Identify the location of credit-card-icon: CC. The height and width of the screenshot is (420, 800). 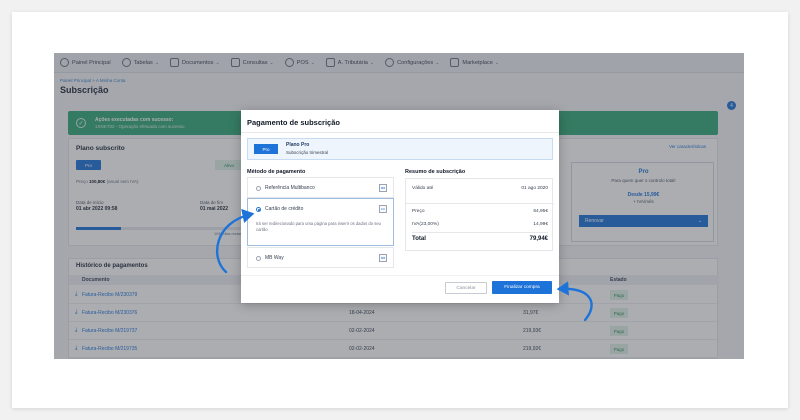
(383, 209).